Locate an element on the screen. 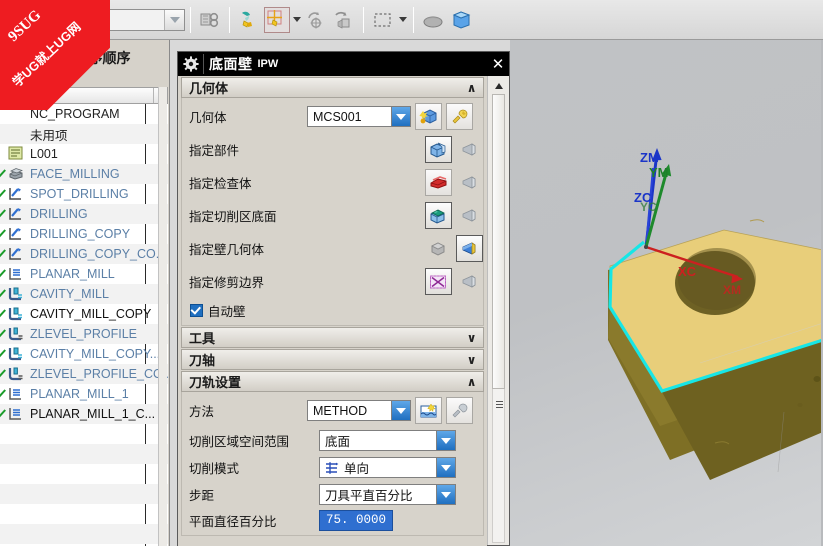 The image size is (823, 546). dialog-title-bar: 底面壁 IPW ✕ is located at coordinates (343, 64).